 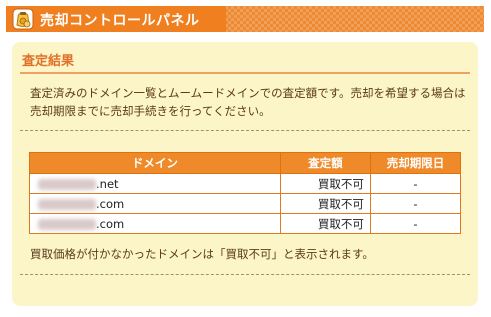 What do you see at coordinates (202, 254) in the screenshot?
I see `footnote-text: 買取価格が付かなかったドメインは「買取不可」と表示されます。` at bounding box center [202, 254].